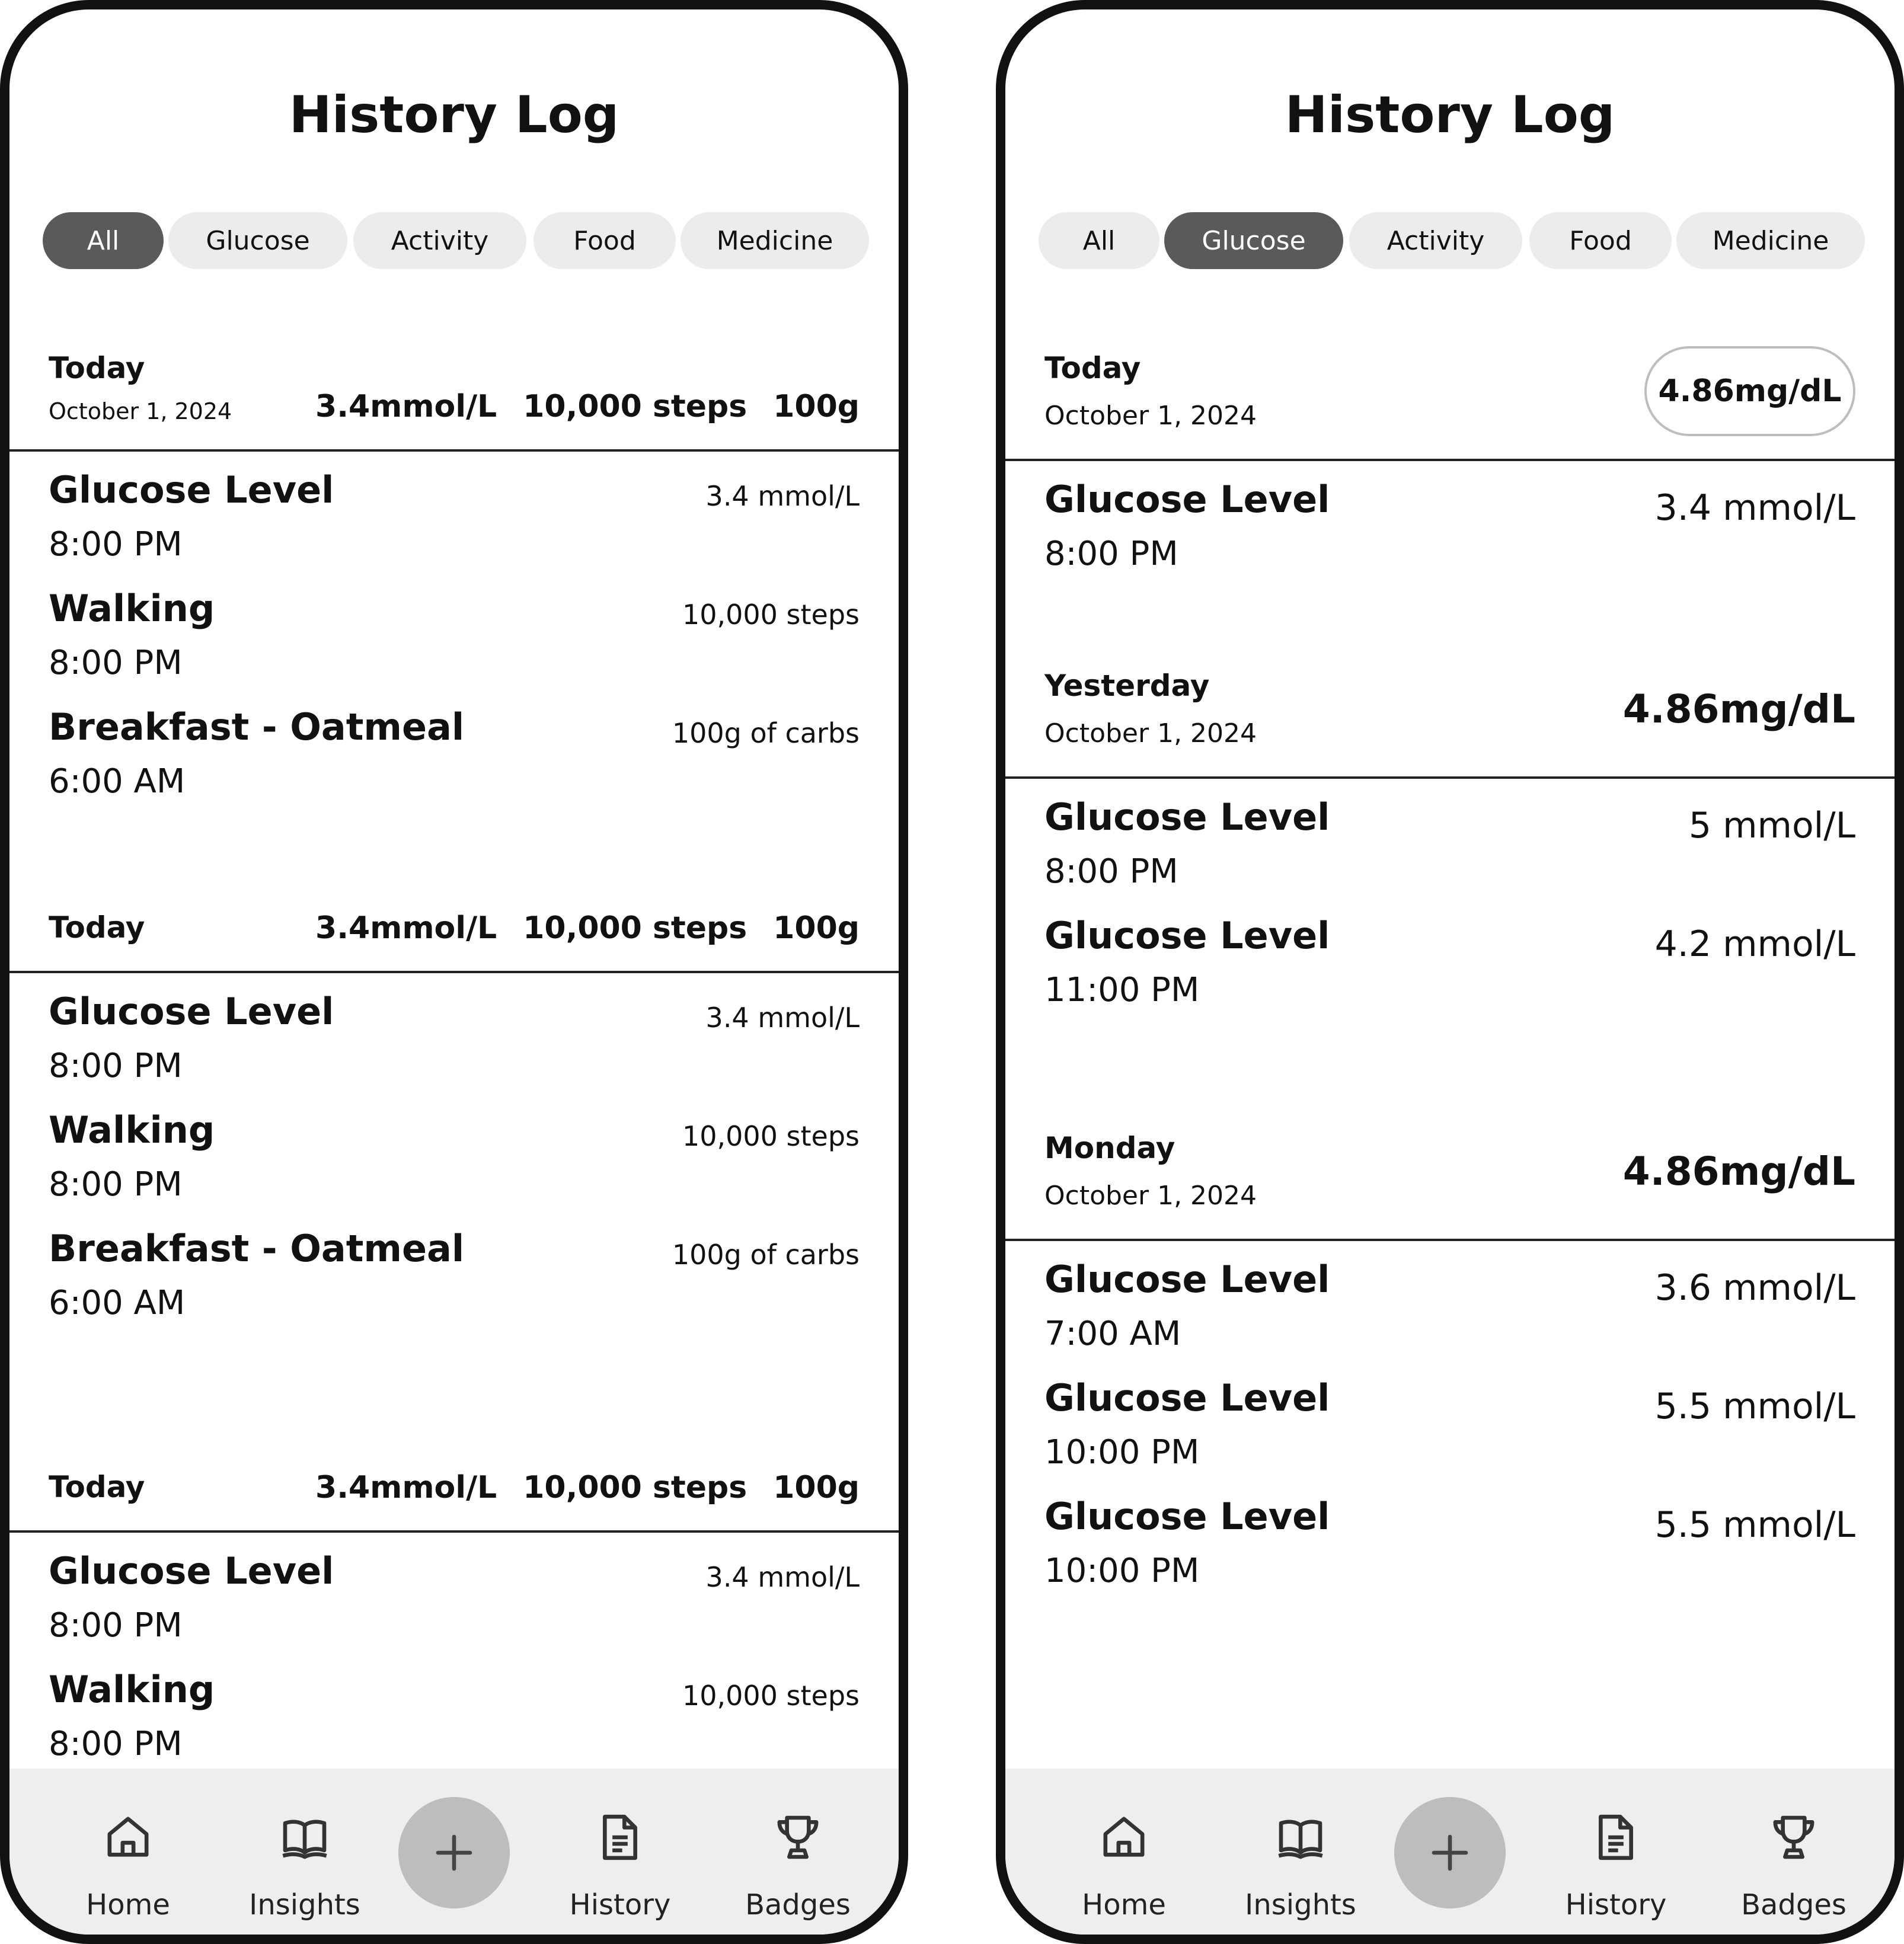  What do you see at coordinates (1124, 1837) in the screenshot?
I see `home-icon` at bounding box center [1124, 1837].